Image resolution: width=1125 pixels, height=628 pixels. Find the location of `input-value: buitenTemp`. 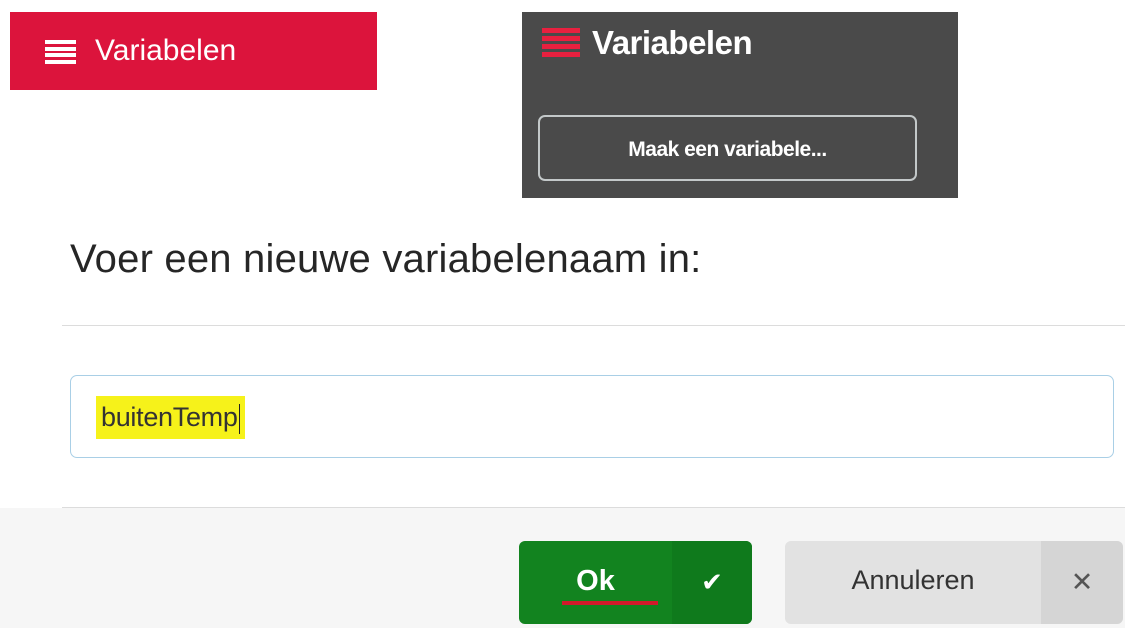

input-value: buitenTemp is located at coordinates (169, 417).